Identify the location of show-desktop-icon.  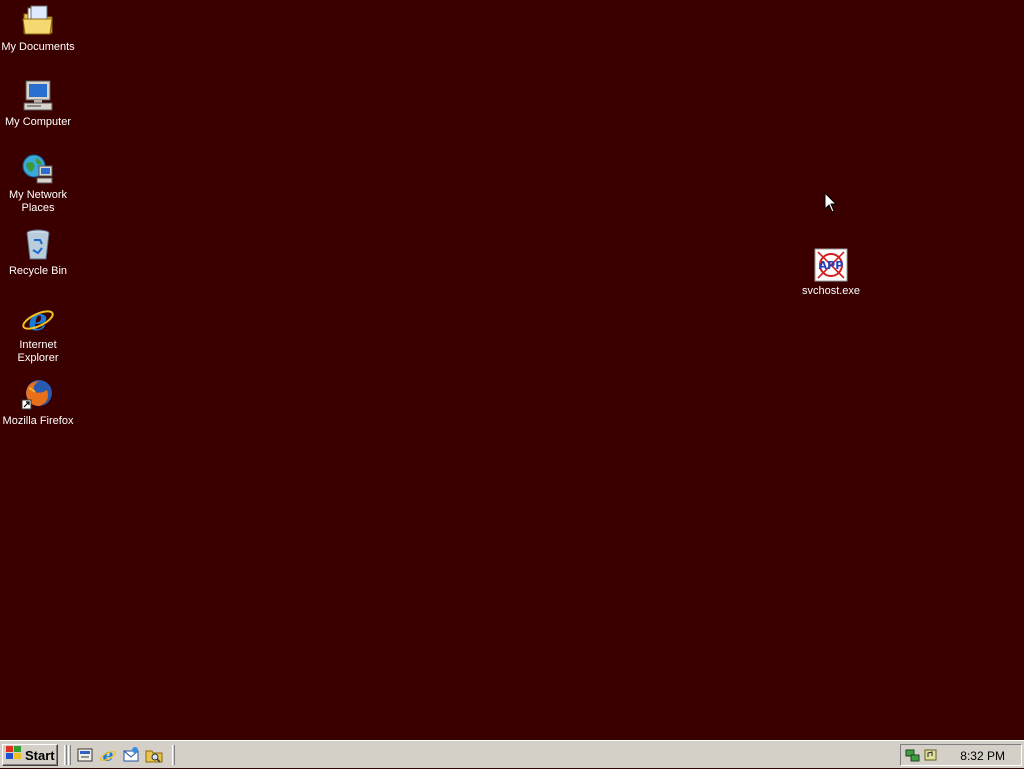
(85, 755).